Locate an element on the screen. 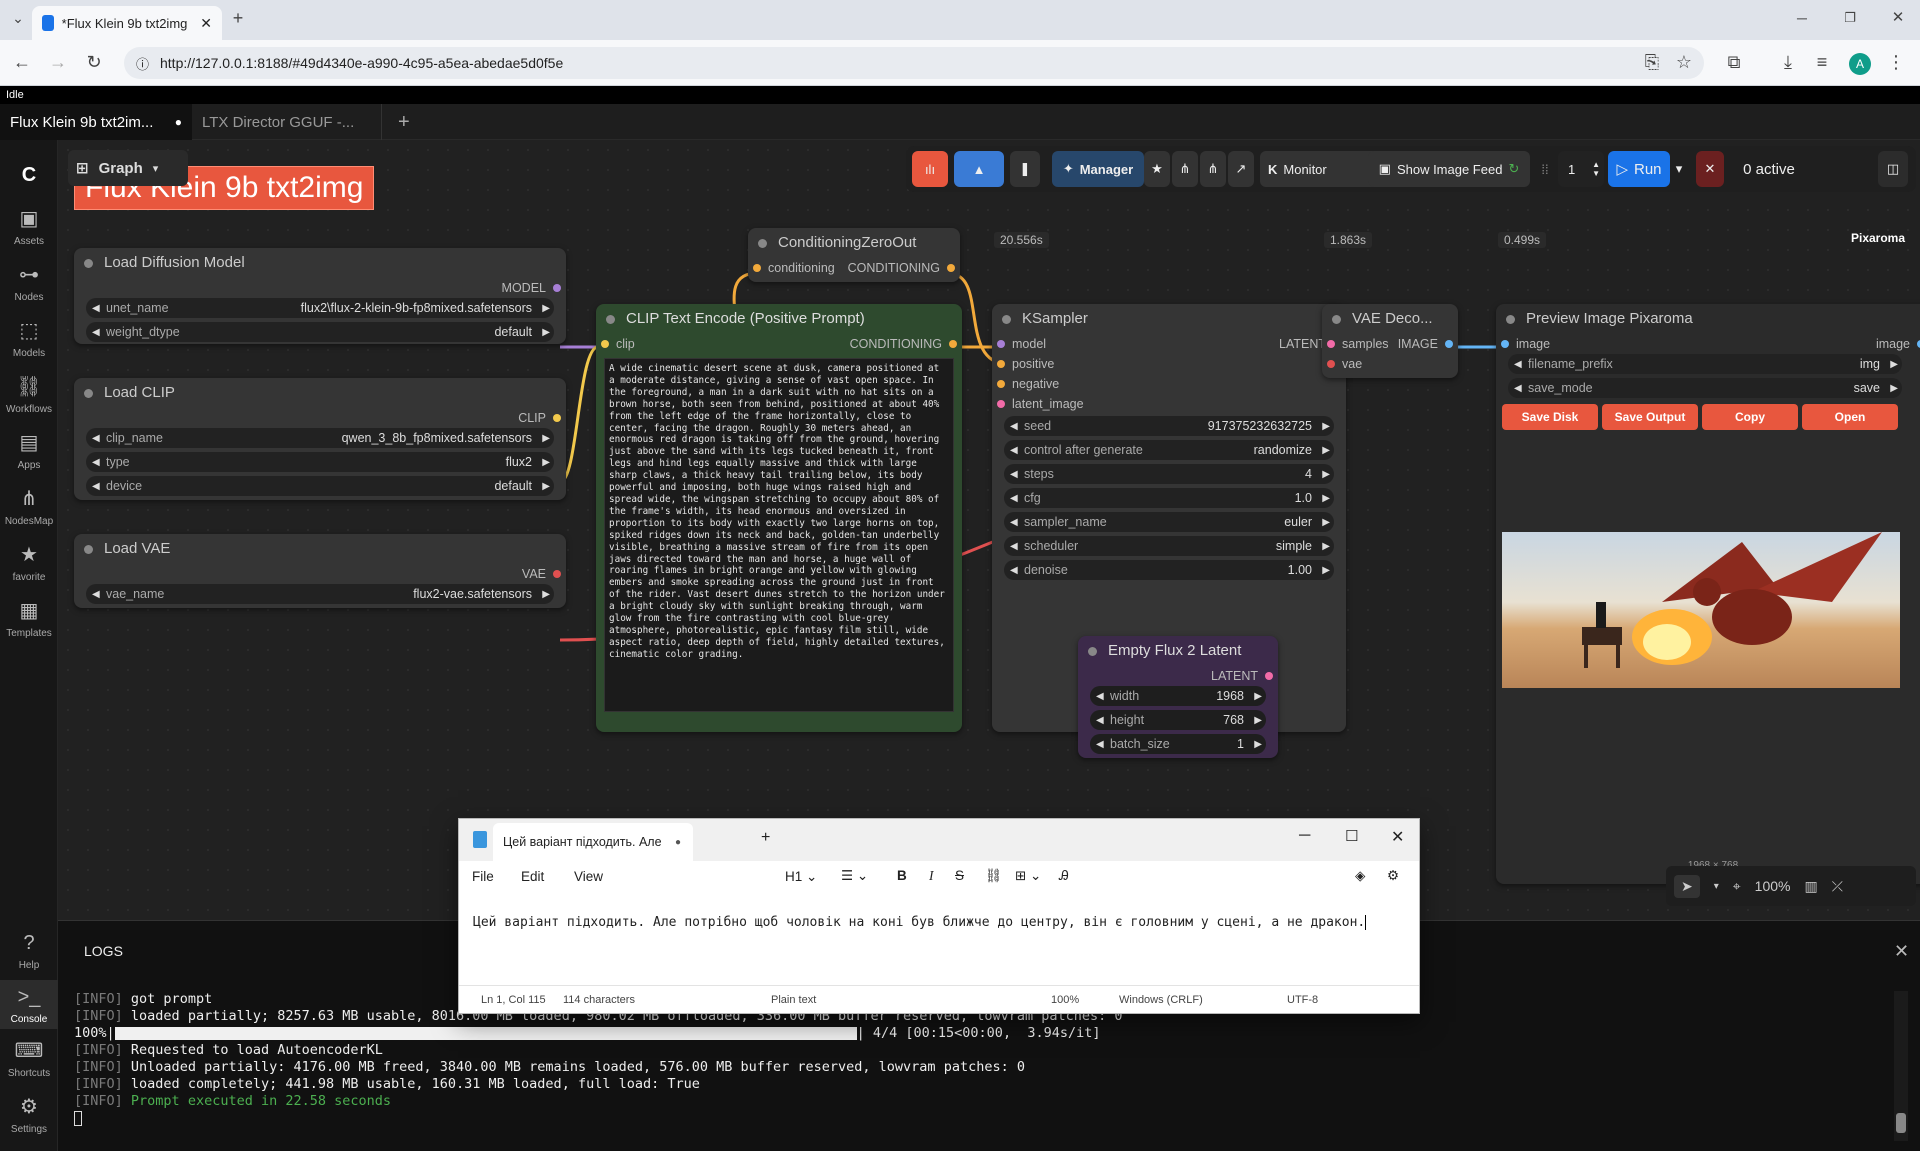  comfy-logo: C is located at coordinates (29, 177).